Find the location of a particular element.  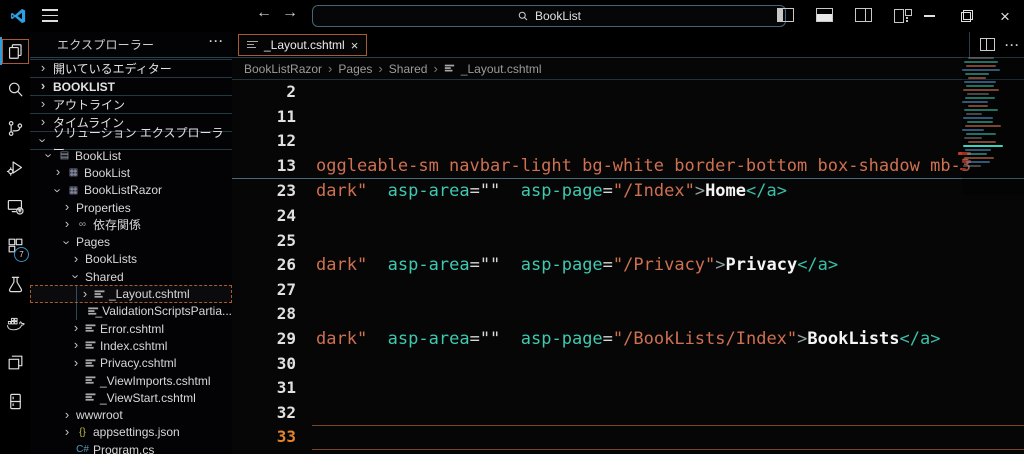

code-line-12: 12 is located at coordinates (628, 141).